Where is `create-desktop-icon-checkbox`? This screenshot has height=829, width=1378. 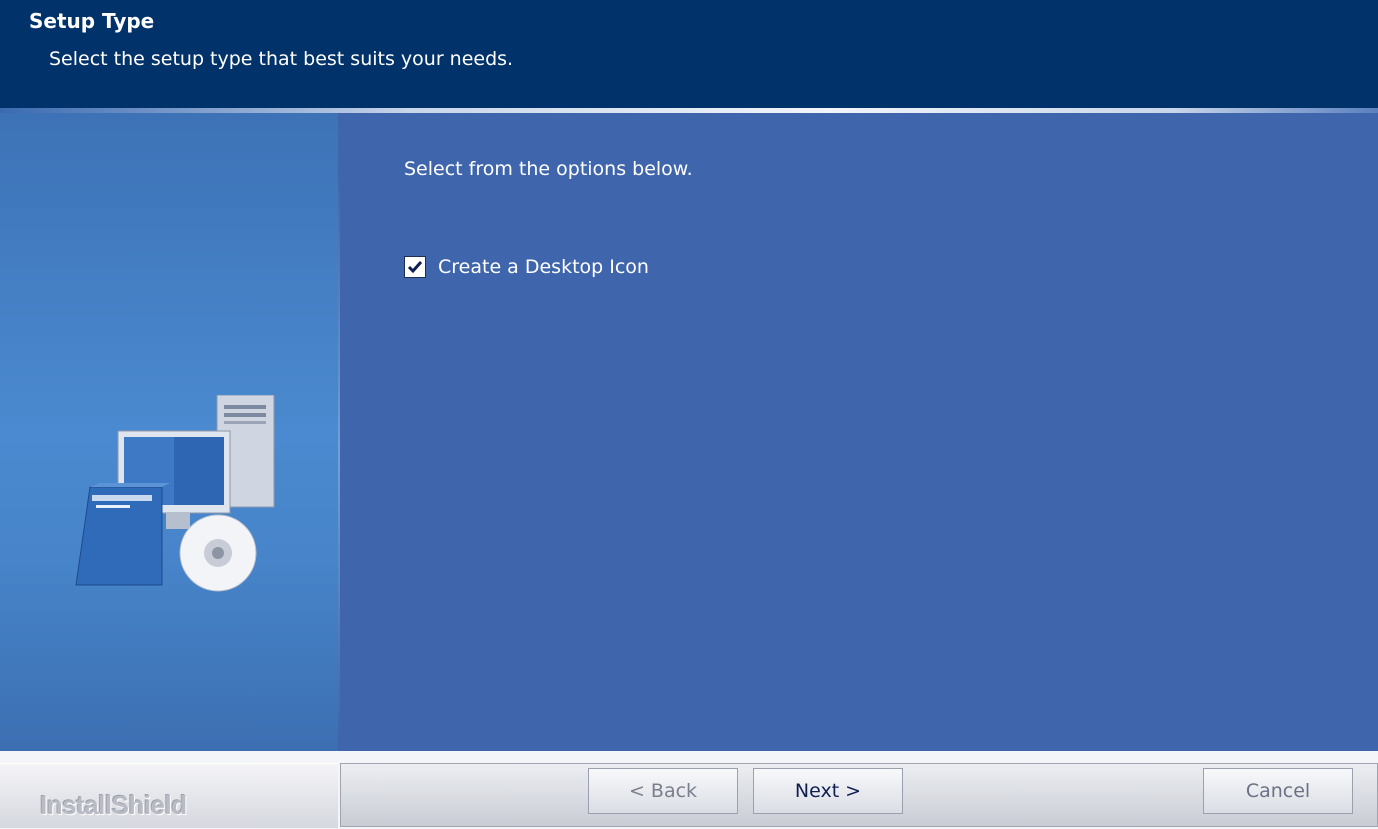
create-desktop-icon-checkbox is located at coordinates (415, 267).